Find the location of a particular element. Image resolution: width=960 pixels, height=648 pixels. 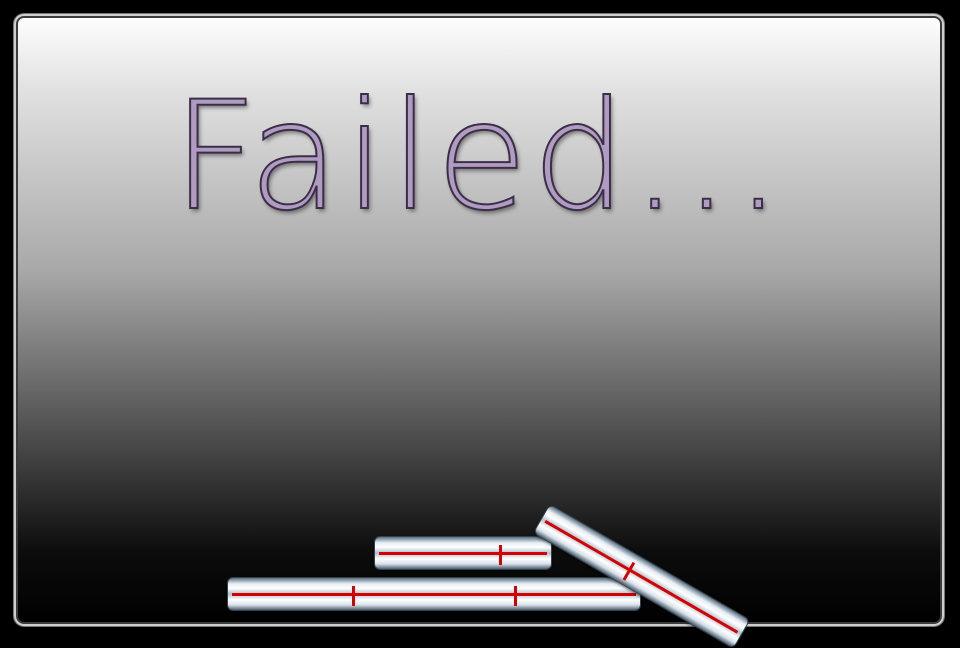

bottom-block is located at coordinates (434, 594).